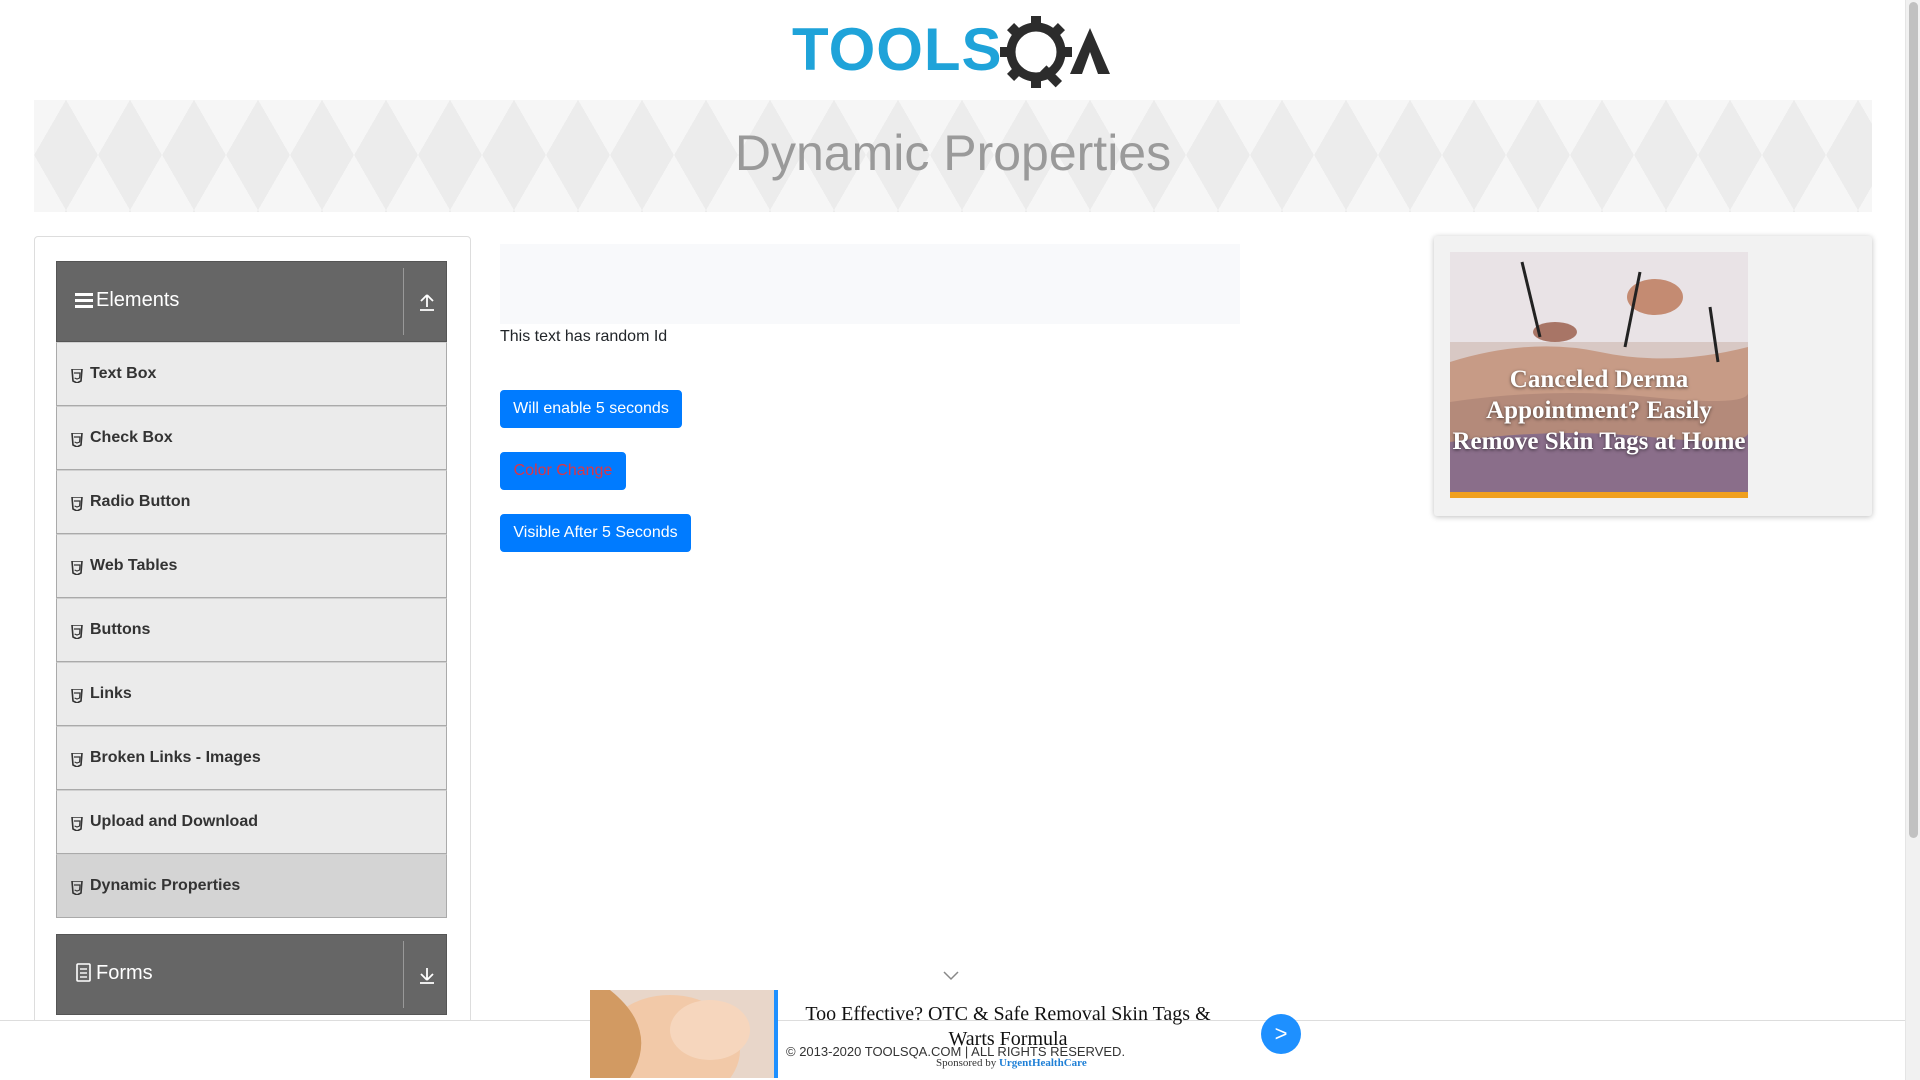  I want to click on expand-down-icon, so click(427, 975).